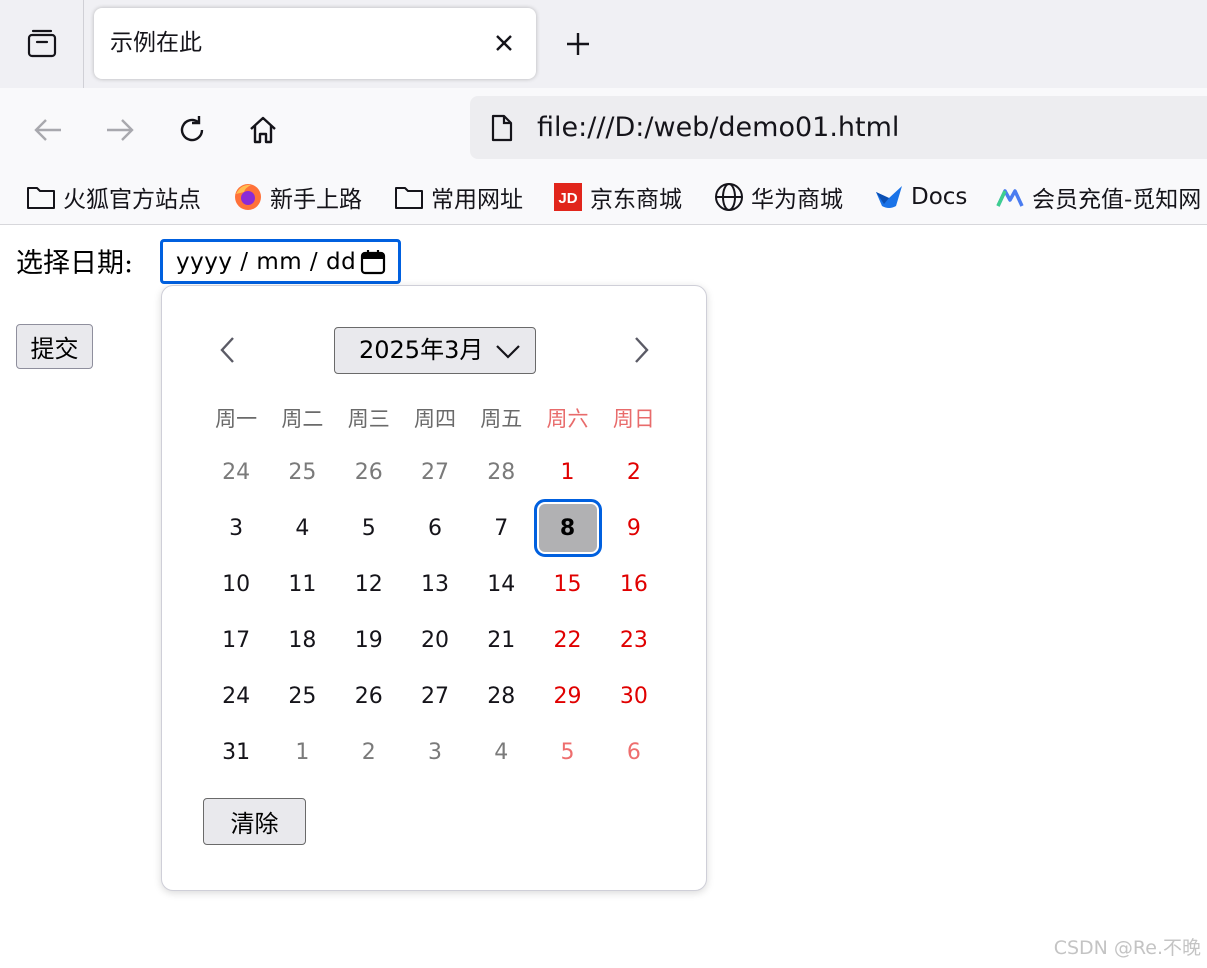 The height and width of the screenshot is (968, 1207). What do you see at coordinates (368, 419) in the screenshot?
I see `weekday-label: 周三` at bounding box center [368, 419].